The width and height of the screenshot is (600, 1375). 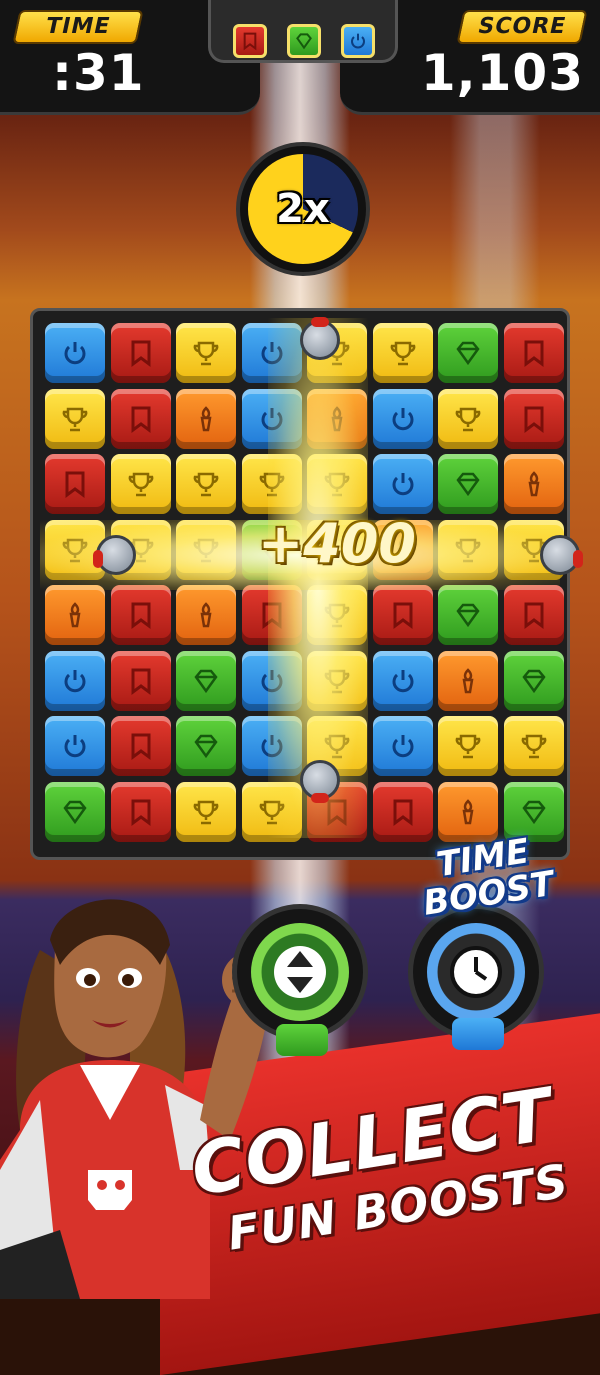 I want to click on multiplier-label: 2x, so click(x=303, y=209).